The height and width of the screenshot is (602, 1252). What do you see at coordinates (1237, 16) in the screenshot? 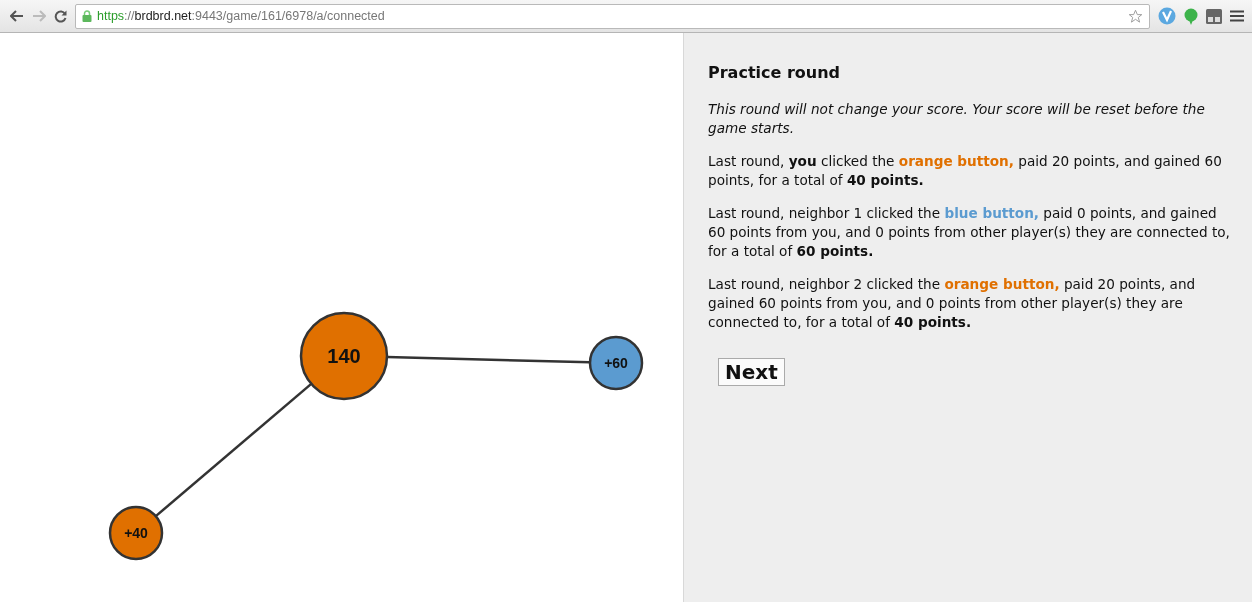
I see `menu-icon` at bounding box center [1237, 16].